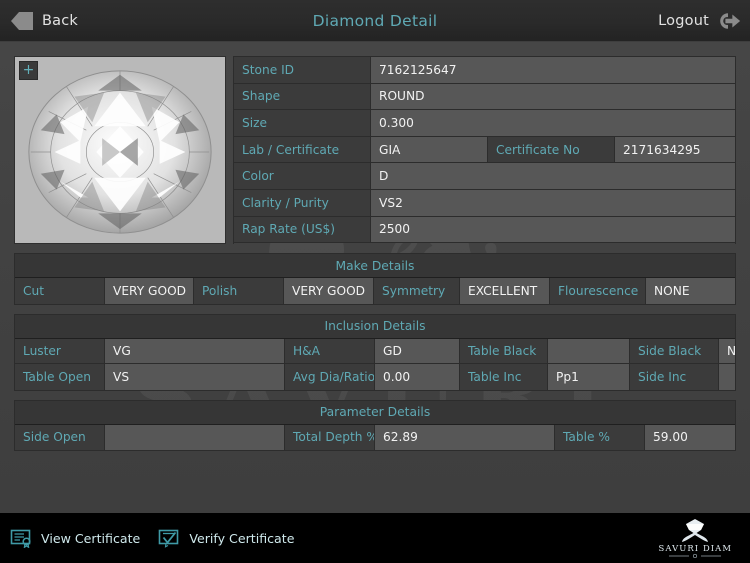  I want to click on field-value: Pp1, so click(589, 377).